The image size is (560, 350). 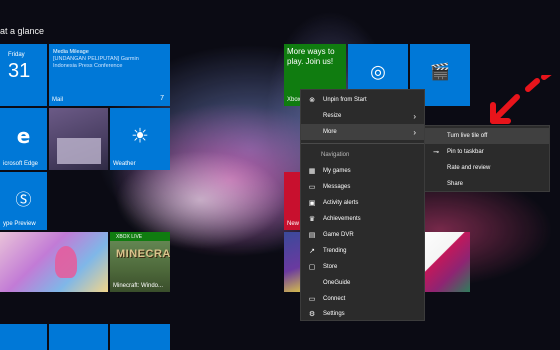 I want to click on trending-icon: ↗, so click(x=312, y=251).